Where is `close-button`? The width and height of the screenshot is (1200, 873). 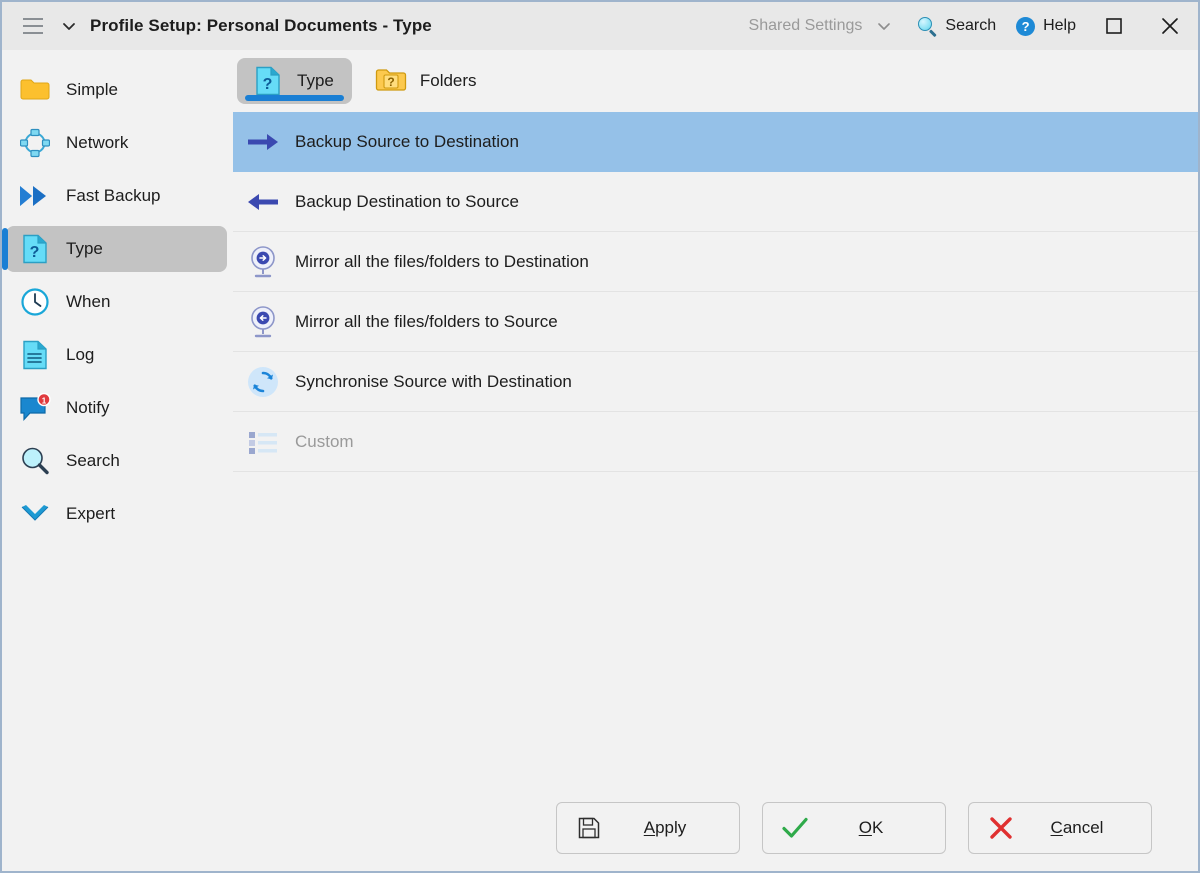
close-button is located at coordinates (1170, 26).